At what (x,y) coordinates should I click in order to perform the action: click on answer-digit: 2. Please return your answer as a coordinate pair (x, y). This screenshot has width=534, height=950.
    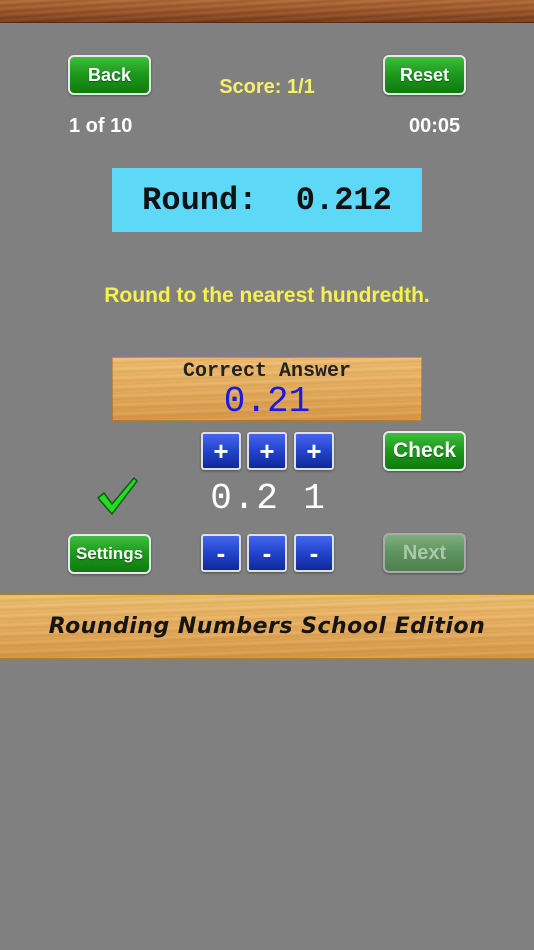
    Looking at the image, I should click on (267, 498).